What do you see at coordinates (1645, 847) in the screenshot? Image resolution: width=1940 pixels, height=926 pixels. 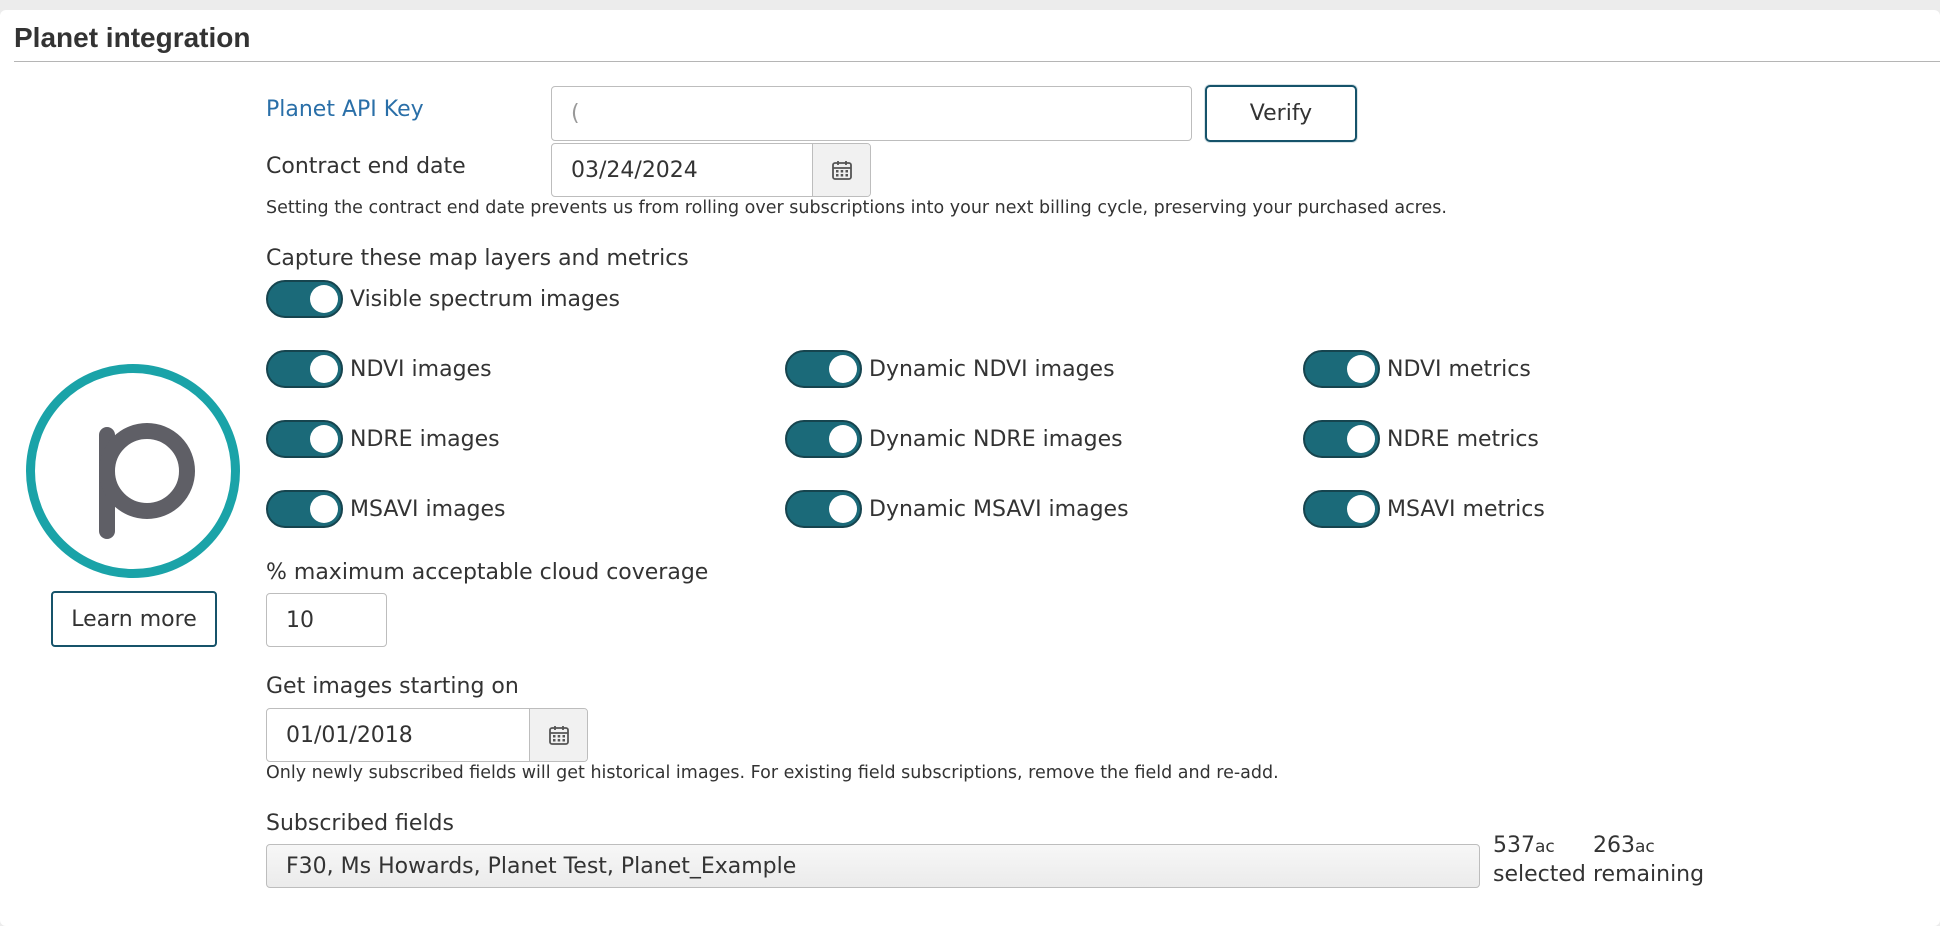 I see `acres-remaining-unit: ac` at bounding box center [1645, 847].